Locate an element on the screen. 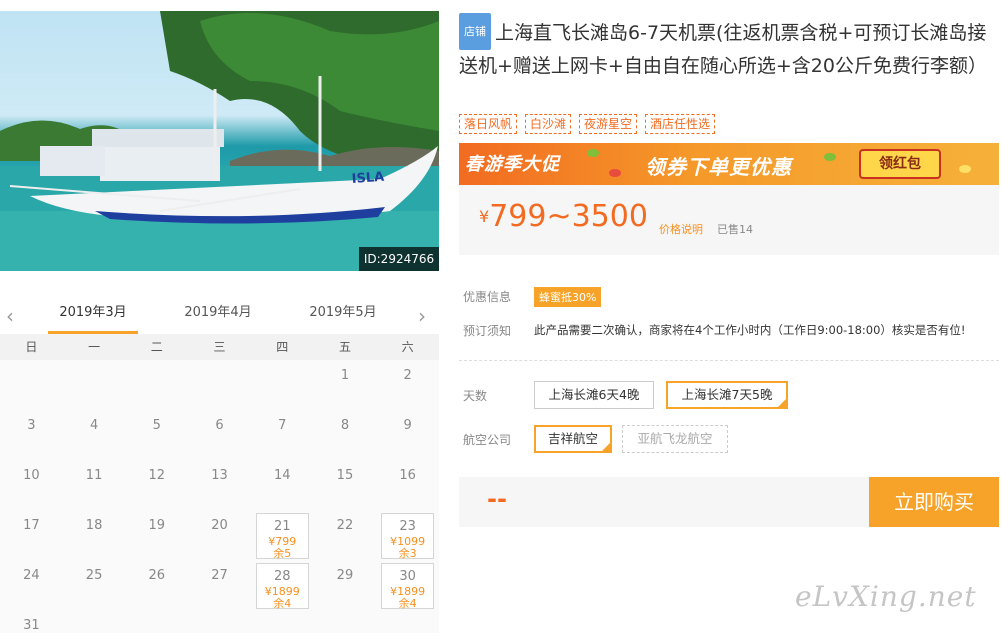  days-label: 天数 is located at coordinates (475, 396).